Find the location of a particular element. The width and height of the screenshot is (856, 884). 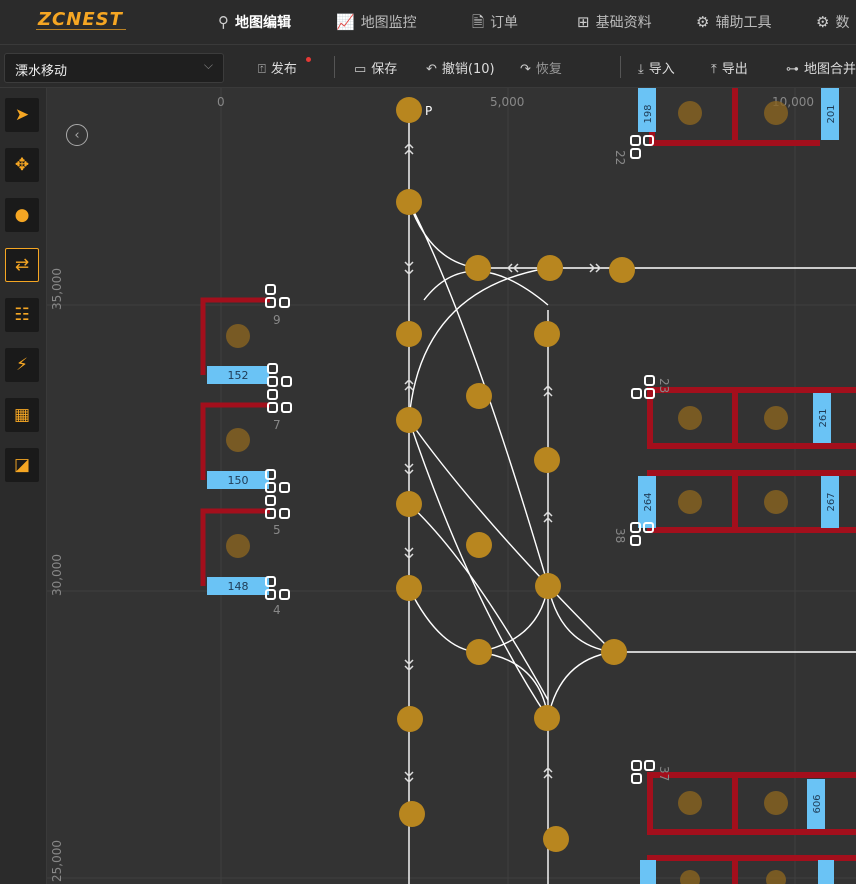

undo-button: ↶ 撤销(10) is located at coordinates (460, 67).